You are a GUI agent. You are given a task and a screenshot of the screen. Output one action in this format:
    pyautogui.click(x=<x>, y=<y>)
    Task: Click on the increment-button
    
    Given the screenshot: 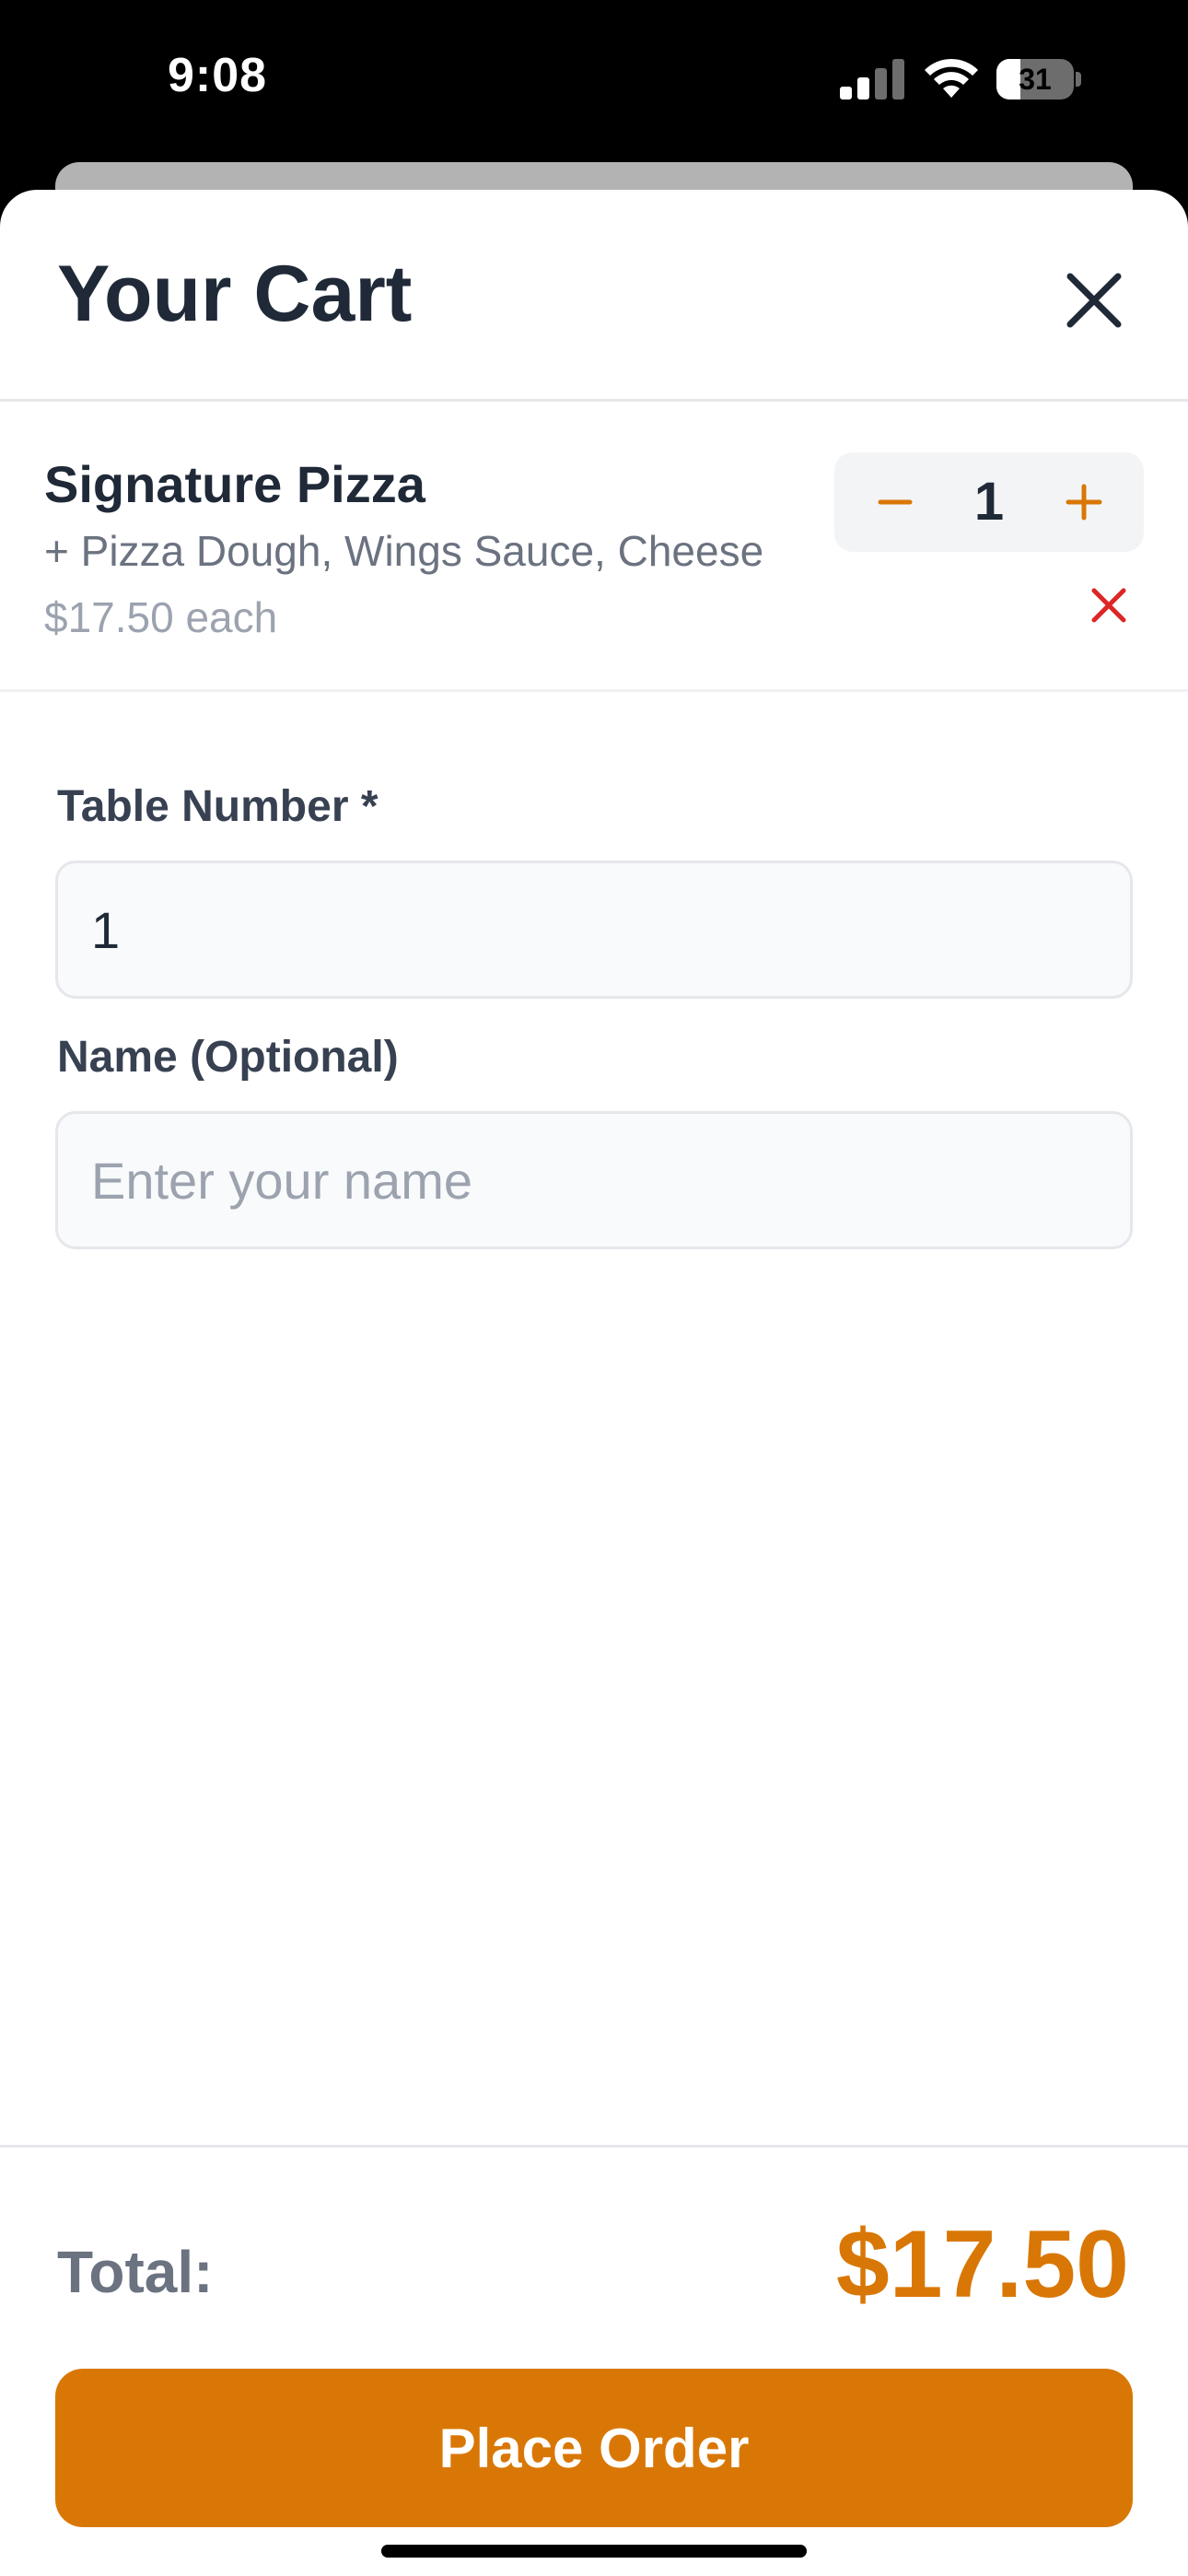 What is the action you would take?
    pyautogui.click(x=1088, y=502)
    